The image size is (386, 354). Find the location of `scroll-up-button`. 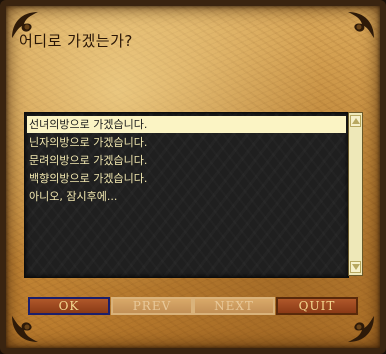

scroll-up-button is located at coordinates (355, 121).